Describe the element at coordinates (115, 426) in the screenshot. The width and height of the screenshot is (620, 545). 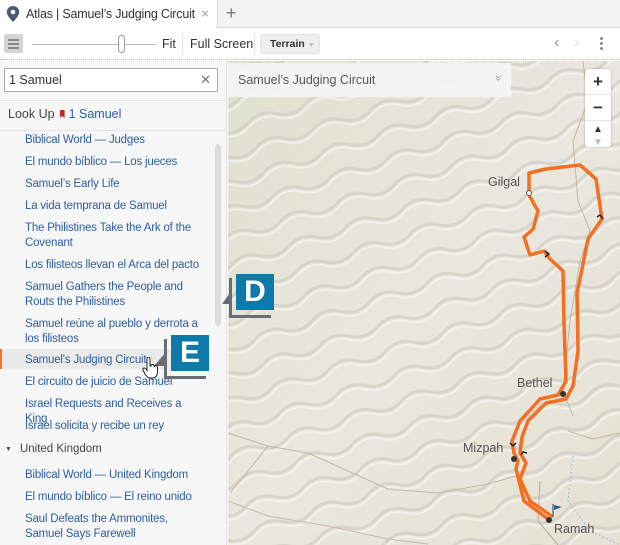
I see `list-item: Israel solicita y recibe un rey` at that location.